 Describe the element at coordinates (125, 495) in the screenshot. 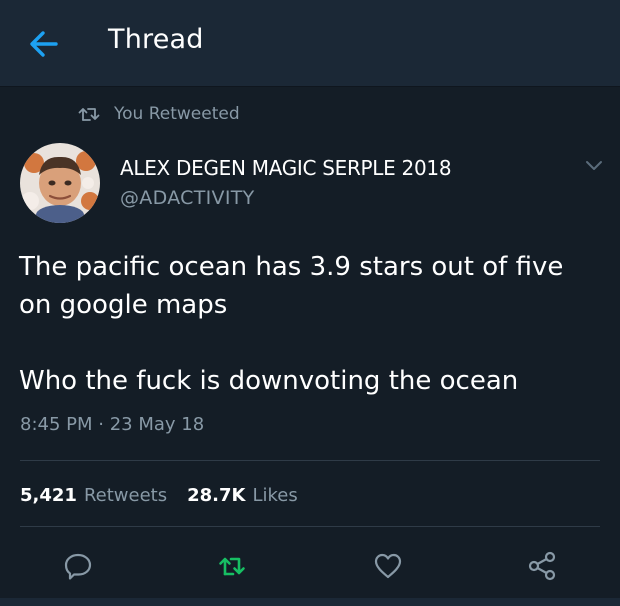

I see `retweets-label: Retweets` at that location.